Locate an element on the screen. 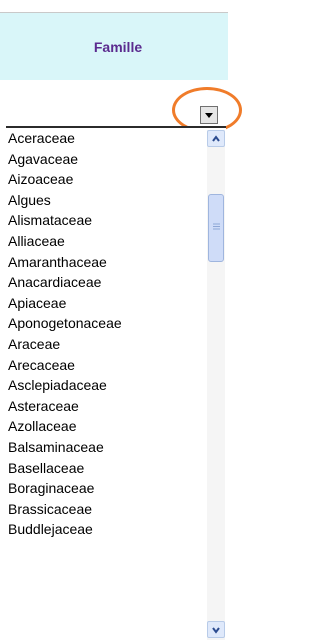 This screenshot has width=320, height=642. list-item: Asteraceae is located at coordinates (103, 406).